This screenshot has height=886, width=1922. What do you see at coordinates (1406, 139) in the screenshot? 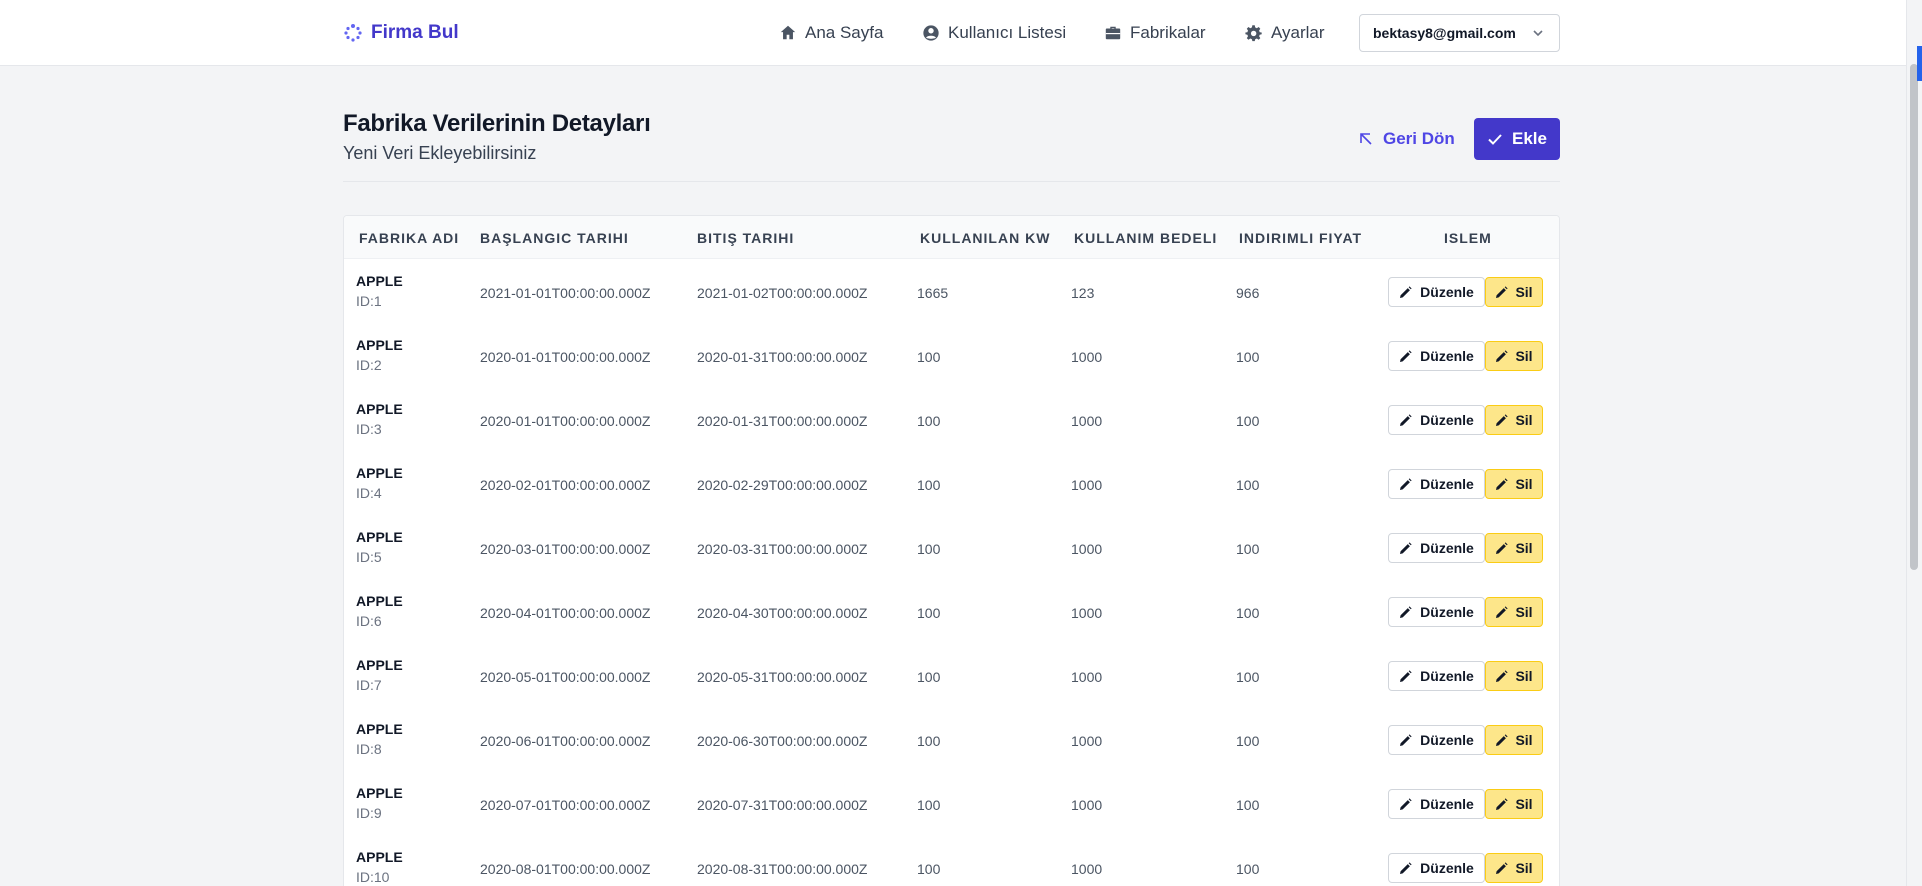
I see `back-button: Geri Dön` at bounding box center [1406, 139].